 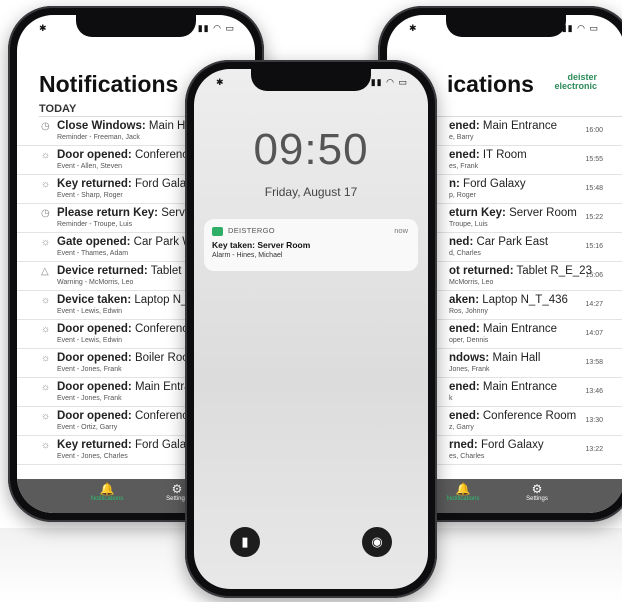 What do you see at coordinates (594, 159) in the screenshot?
I see `item-time: 15:55` at bounding box center [594, 159].